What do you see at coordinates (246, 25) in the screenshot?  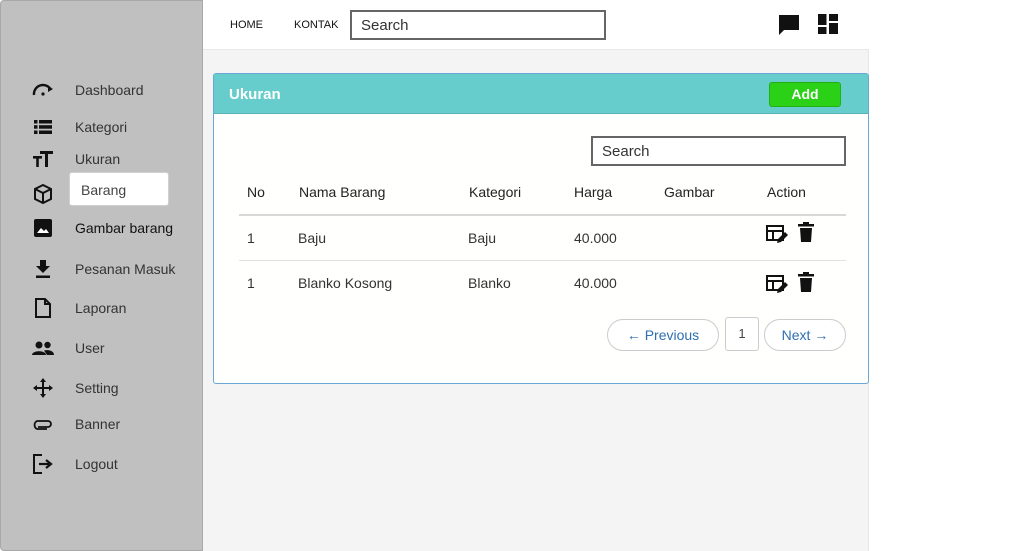 I see `nav-link-home: HOME` at bounding box center [246, 25].